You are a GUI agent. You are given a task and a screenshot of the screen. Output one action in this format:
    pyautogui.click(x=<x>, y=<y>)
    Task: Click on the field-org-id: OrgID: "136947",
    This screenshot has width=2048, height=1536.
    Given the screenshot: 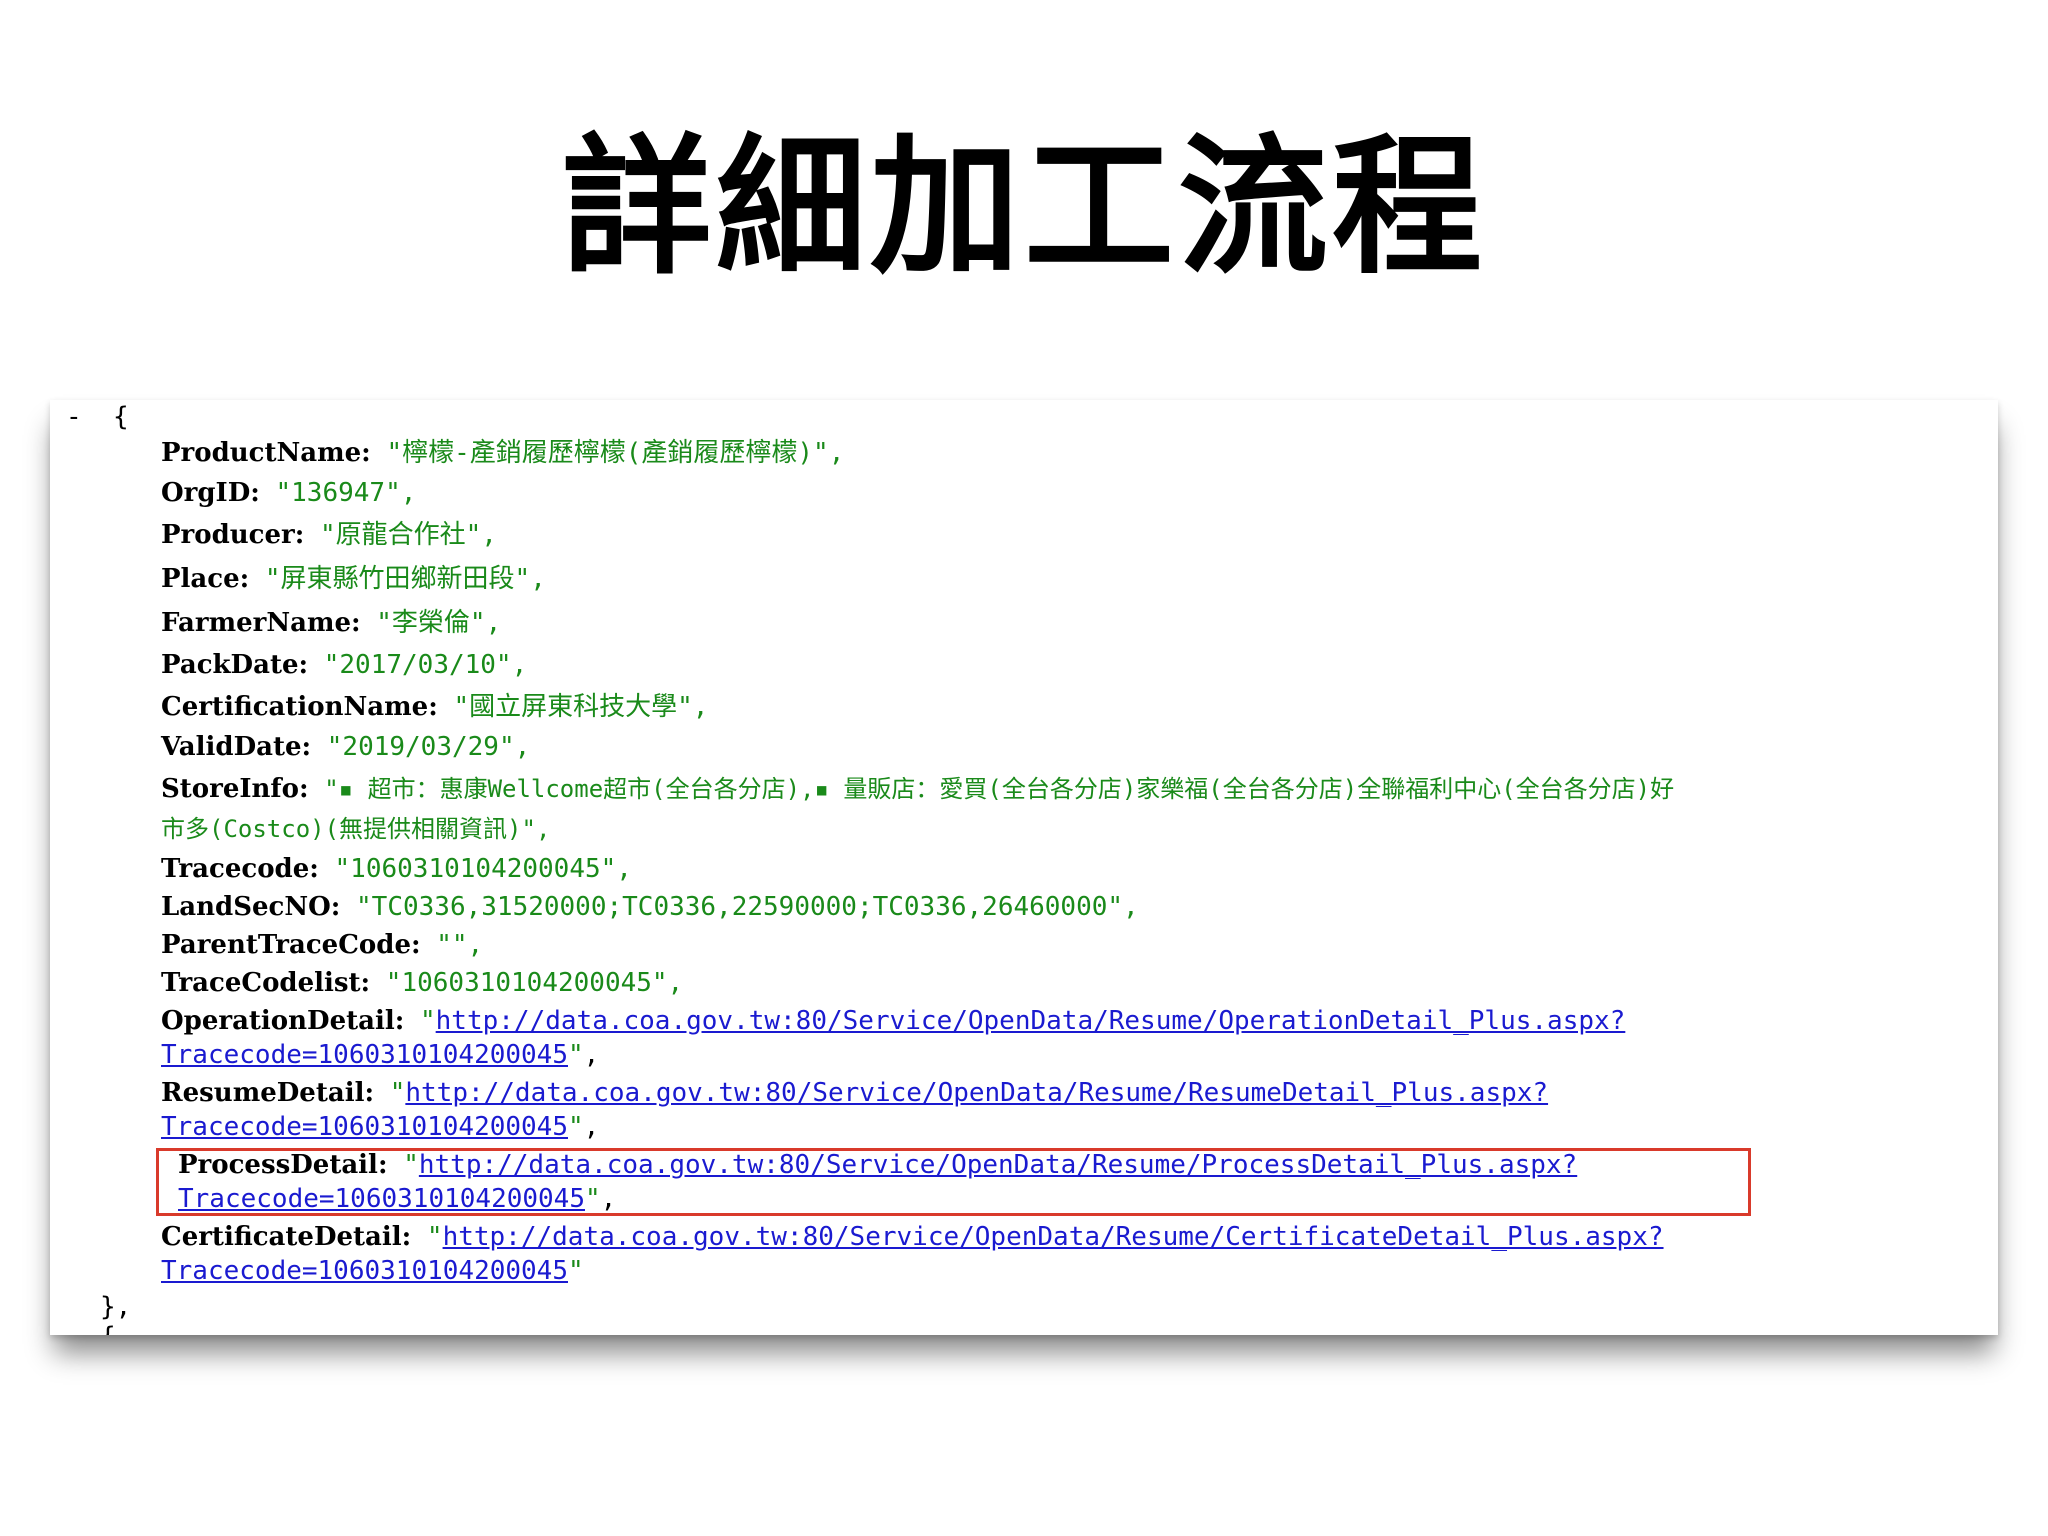 What is the action you would take?
    pyautogui.click(x=288, y=493)
    